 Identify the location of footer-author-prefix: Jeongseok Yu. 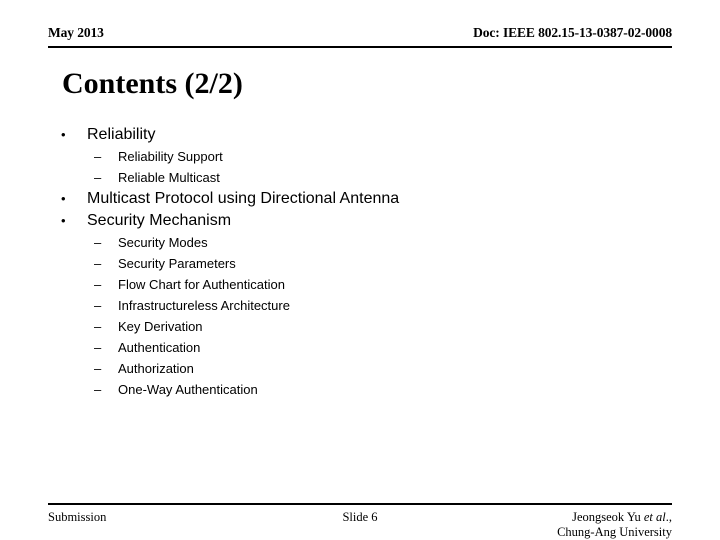
(608, 517).